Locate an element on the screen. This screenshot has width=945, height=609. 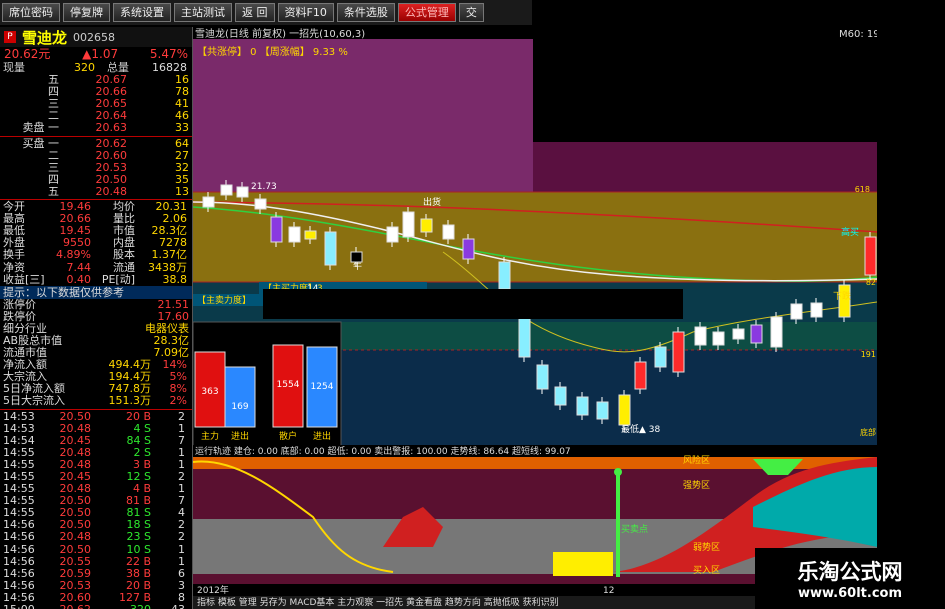
tick-count: 43 is located at coordinates (168, 606).